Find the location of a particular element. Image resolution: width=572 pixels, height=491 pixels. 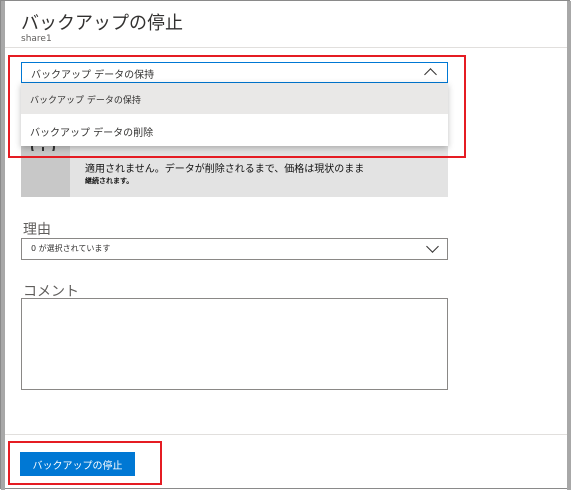

title-divider is located at coordinates (286, 47).